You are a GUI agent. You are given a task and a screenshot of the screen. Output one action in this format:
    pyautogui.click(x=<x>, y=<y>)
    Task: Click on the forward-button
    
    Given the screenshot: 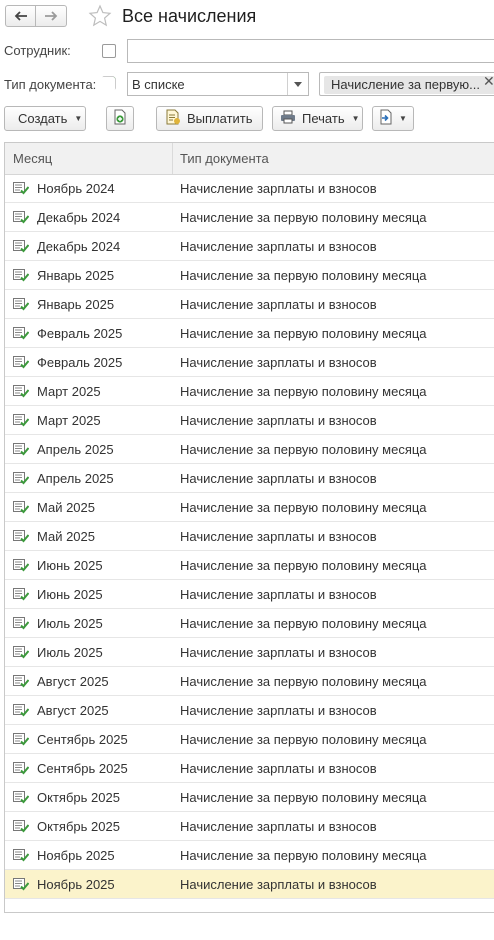 What is the action you would take?
    pyautogui.click(x=51, y=16)
    